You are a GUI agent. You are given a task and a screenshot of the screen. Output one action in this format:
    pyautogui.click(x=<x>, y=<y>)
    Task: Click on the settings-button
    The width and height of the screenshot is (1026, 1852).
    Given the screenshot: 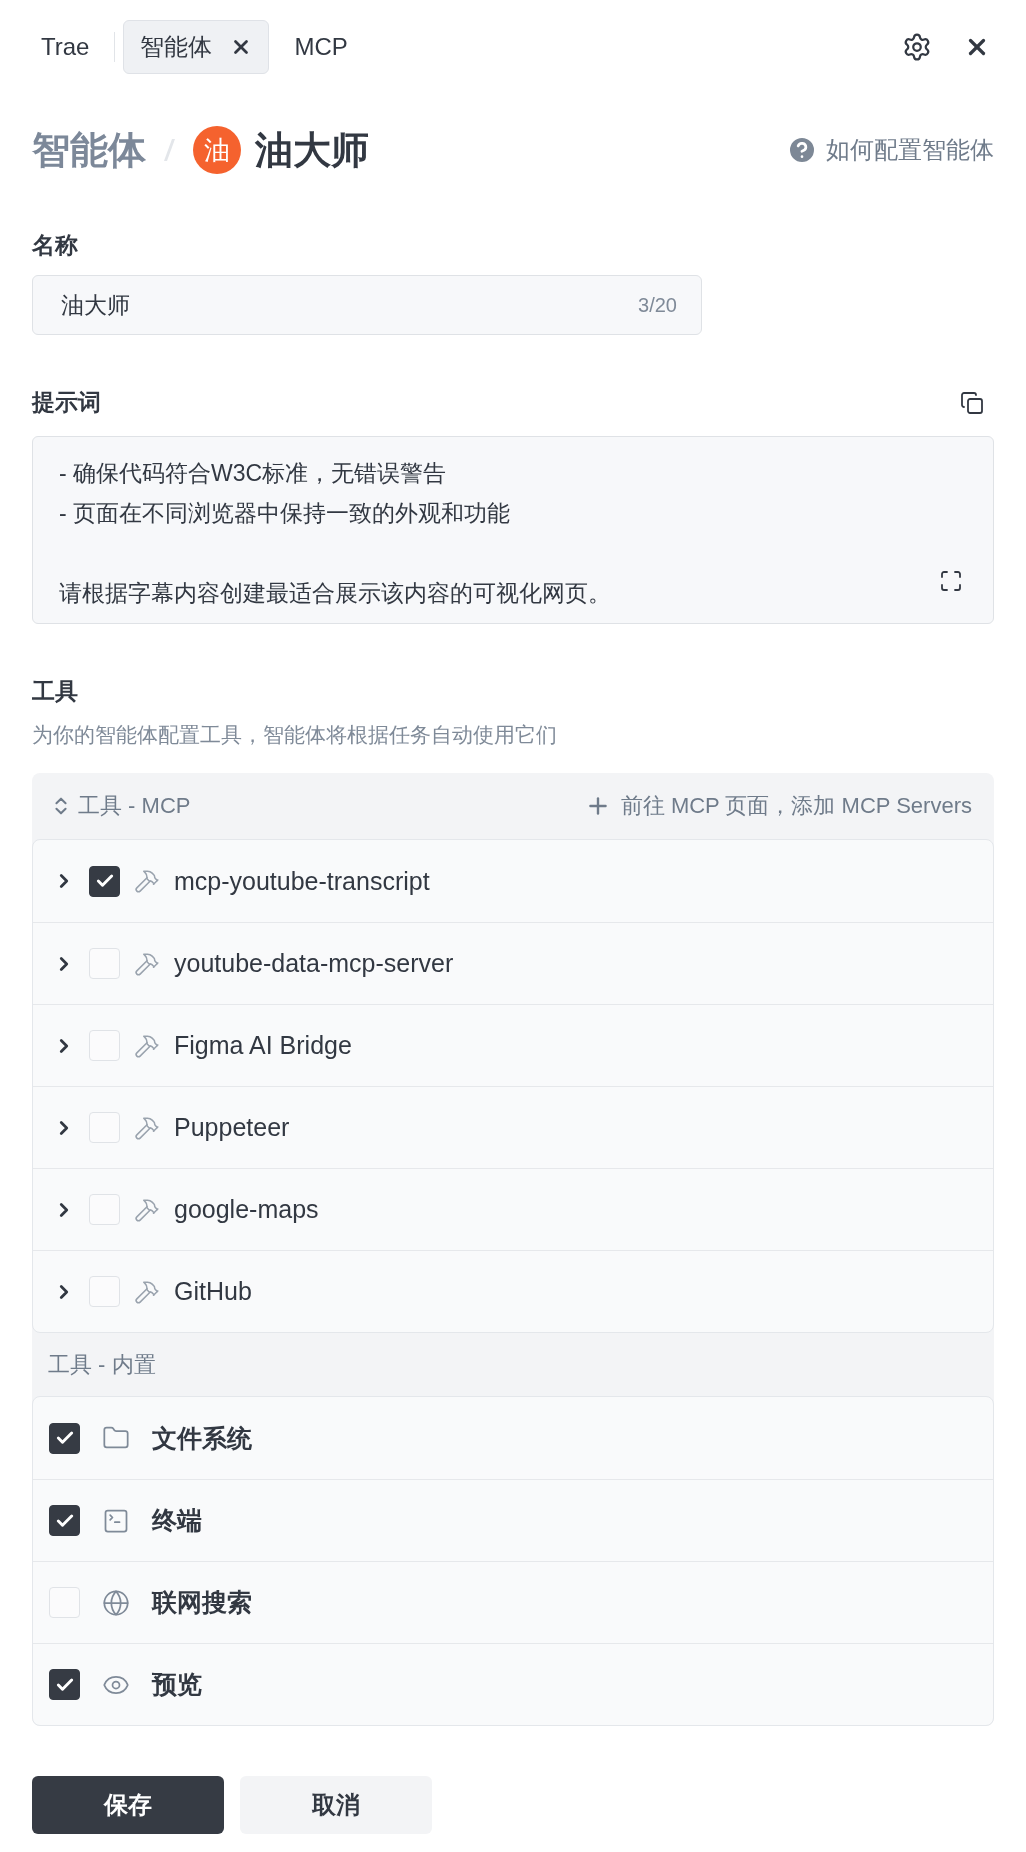 What is the action you would take?
    pyautogui.click(x=917, y=47)
    